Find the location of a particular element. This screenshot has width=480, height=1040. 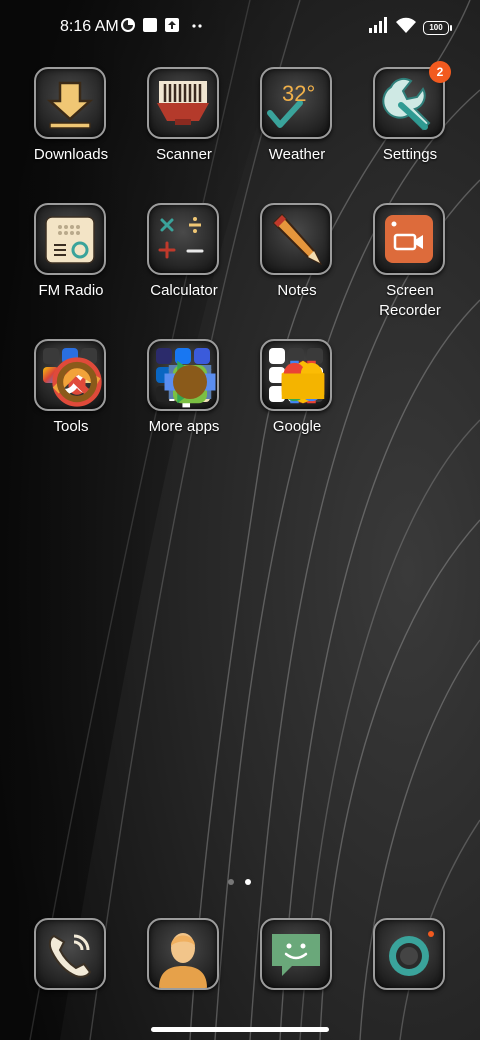

app-label-line1: Screen is located at coordinates (410, 290).